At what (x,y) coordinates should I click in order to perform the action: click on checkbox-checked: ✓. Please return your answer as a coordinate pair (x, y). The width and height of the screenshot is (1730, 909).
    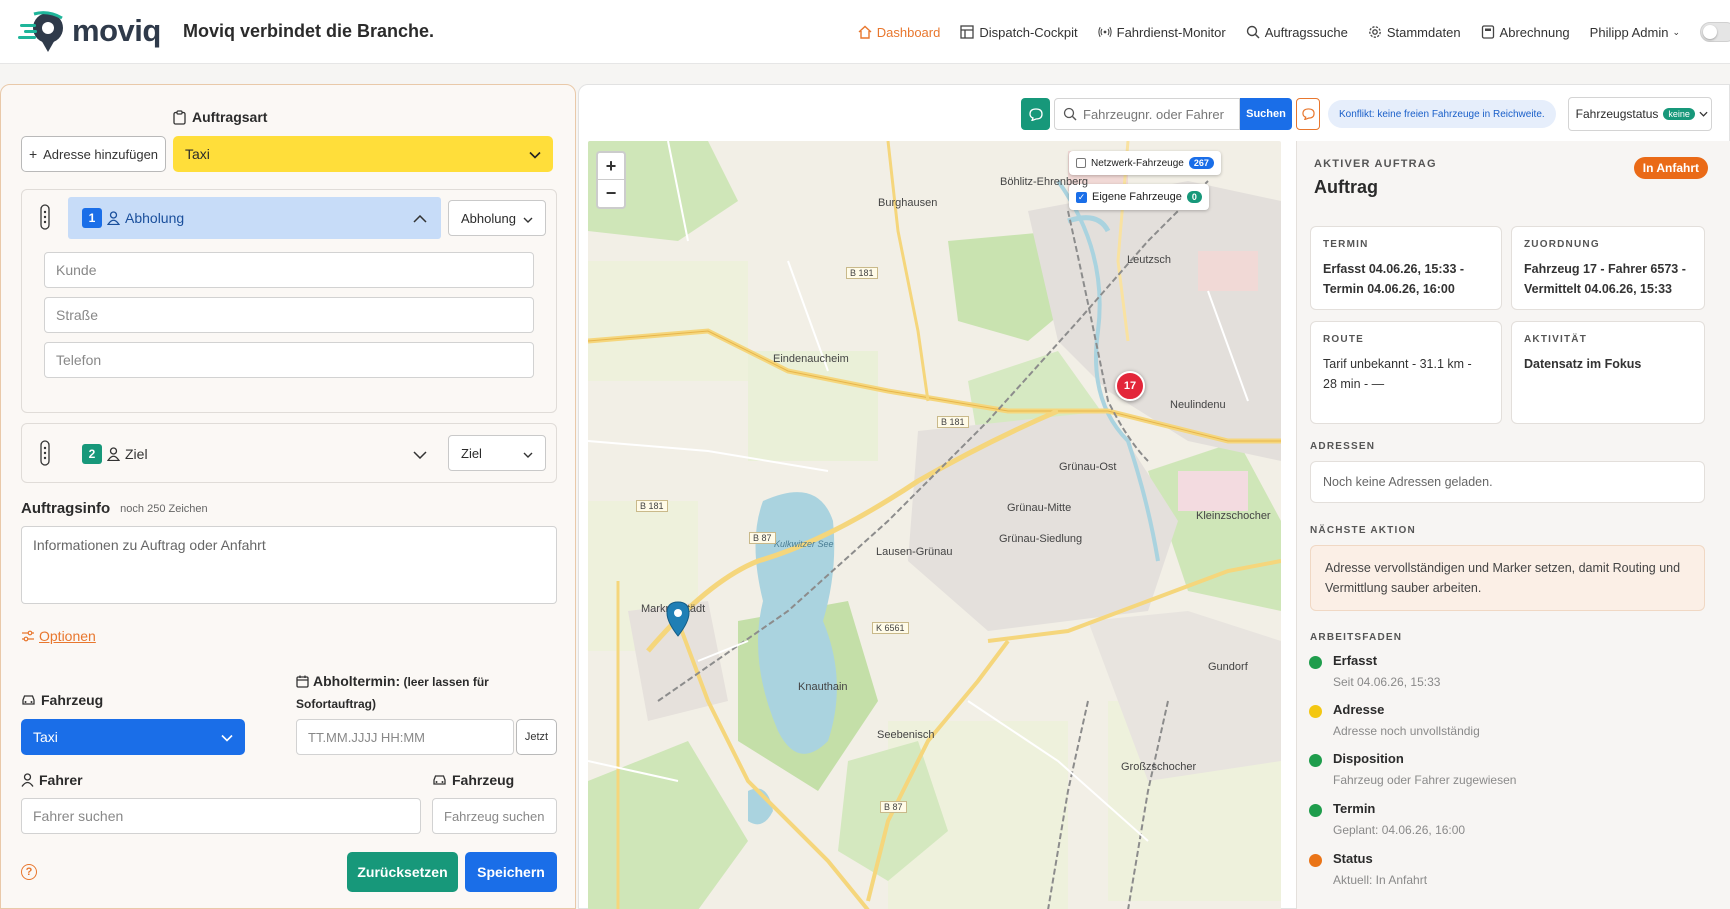
    Looking at the image, I should click on (1081, 197).